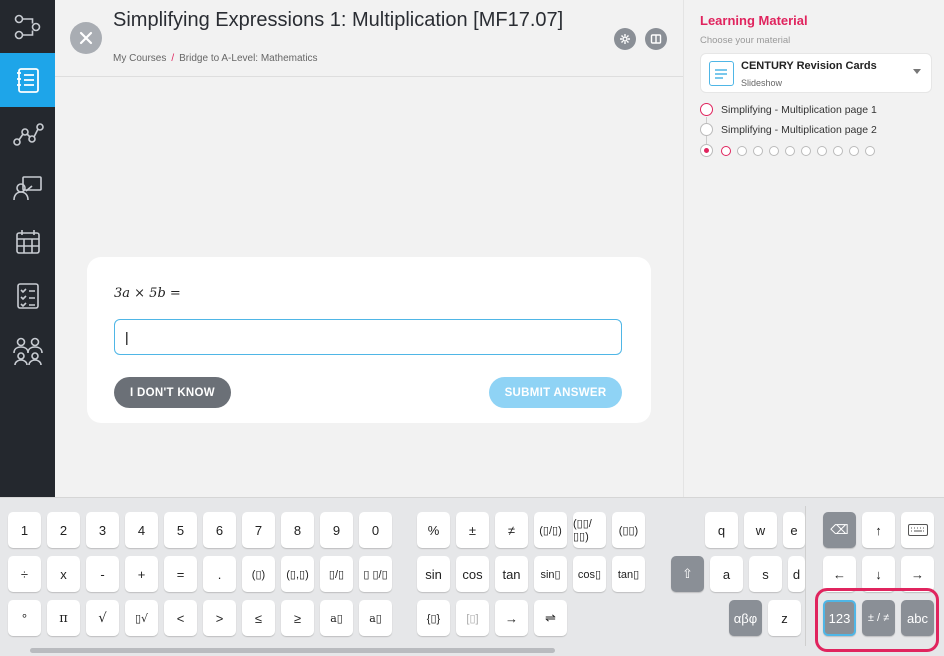 The width and height of the screenshot is (944, 656). What do you see at coordinates (27, 242) in the screenshot?
I see `sidebar-item-calendar` at bounding box center [27, 242].